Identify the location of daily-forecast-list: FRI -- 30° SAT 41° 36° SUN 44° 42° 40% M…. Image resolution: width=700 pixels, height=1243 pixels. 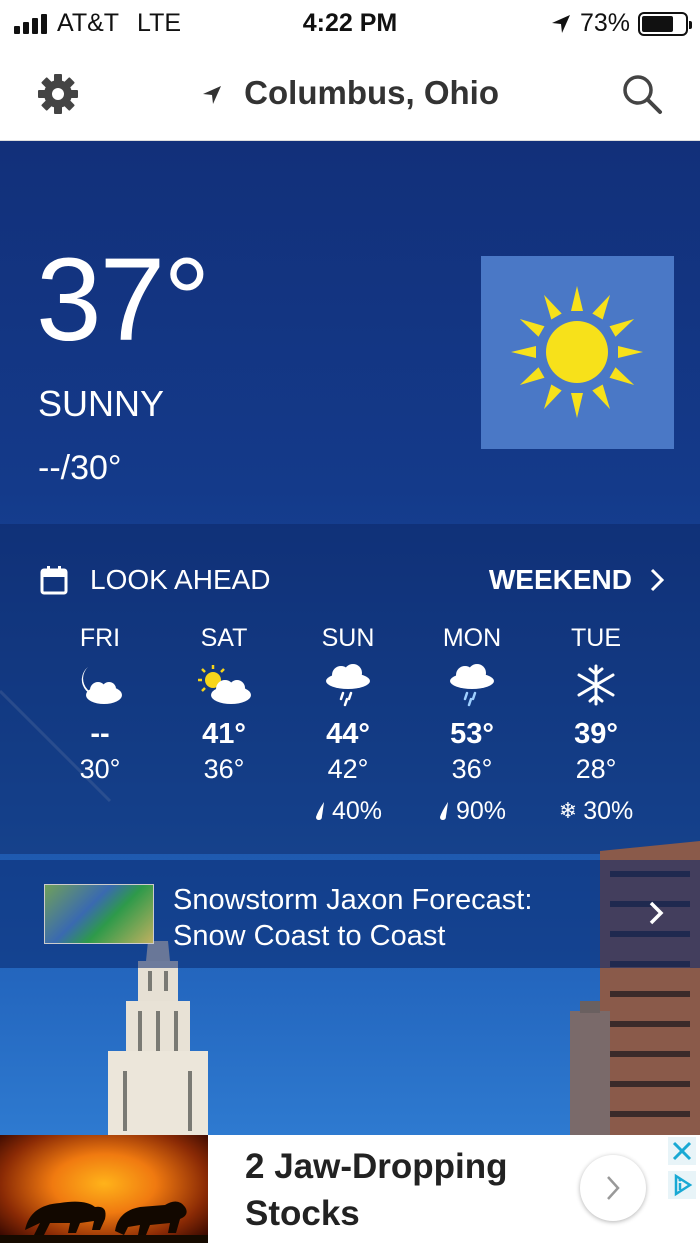
(348, 725).